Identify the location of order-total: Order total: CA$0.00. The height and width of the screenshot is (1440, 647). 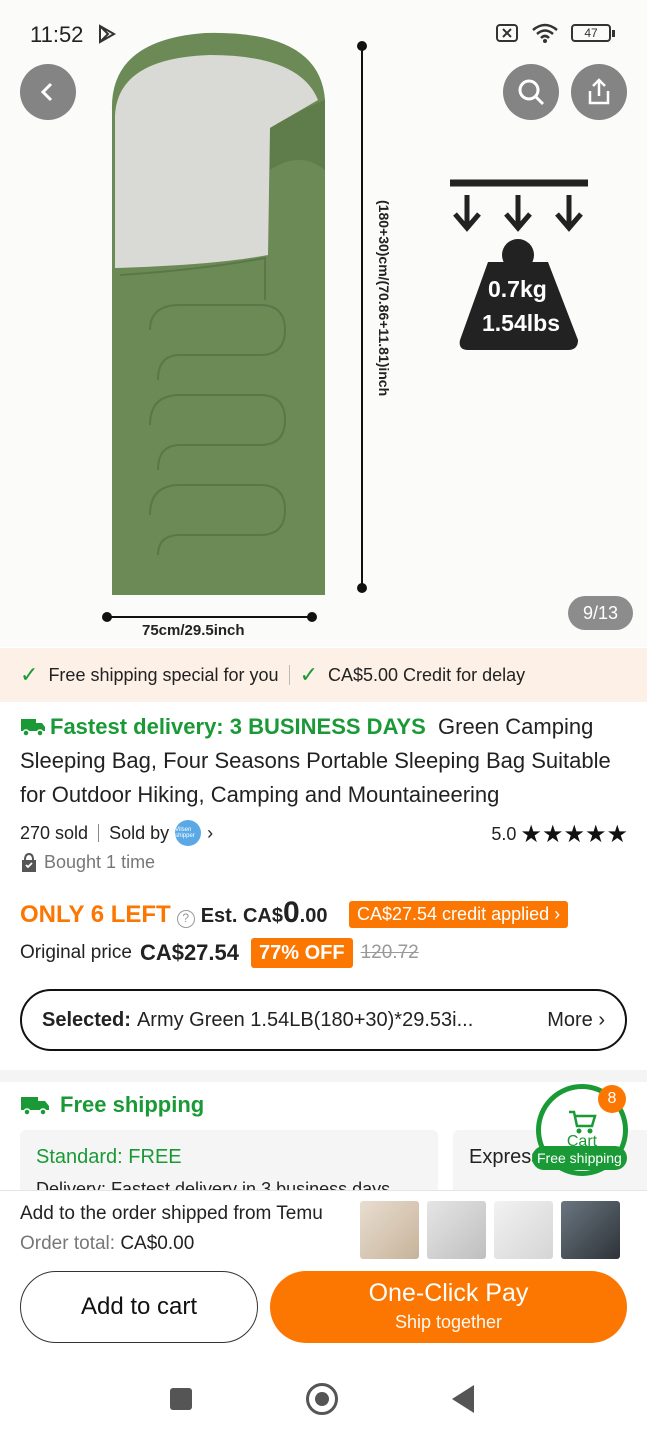
(107, 1244).